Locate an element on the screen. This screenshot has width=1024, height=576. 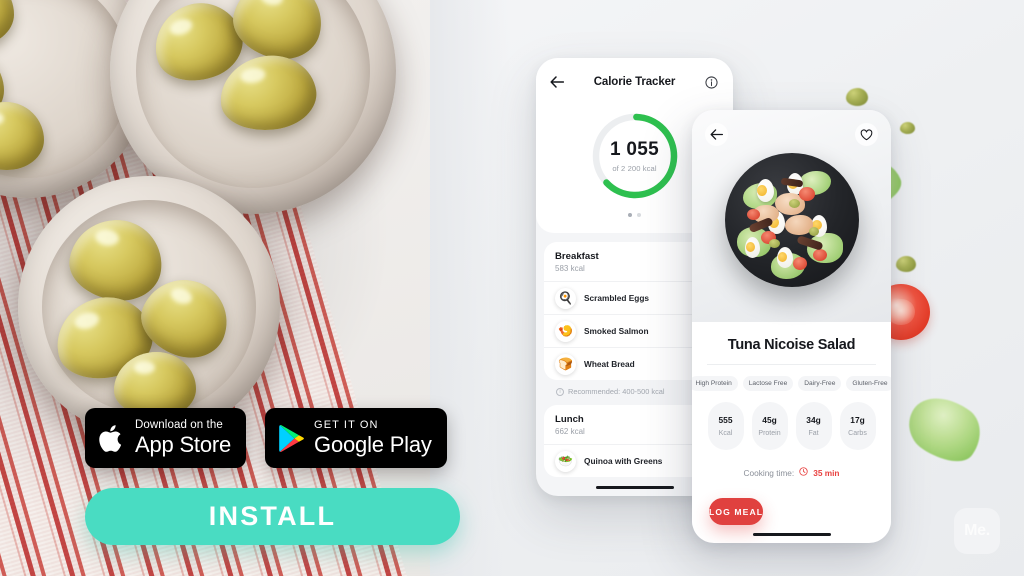
quinoa-bowl-icon: 🥗 is located at coordinates (565, 461).